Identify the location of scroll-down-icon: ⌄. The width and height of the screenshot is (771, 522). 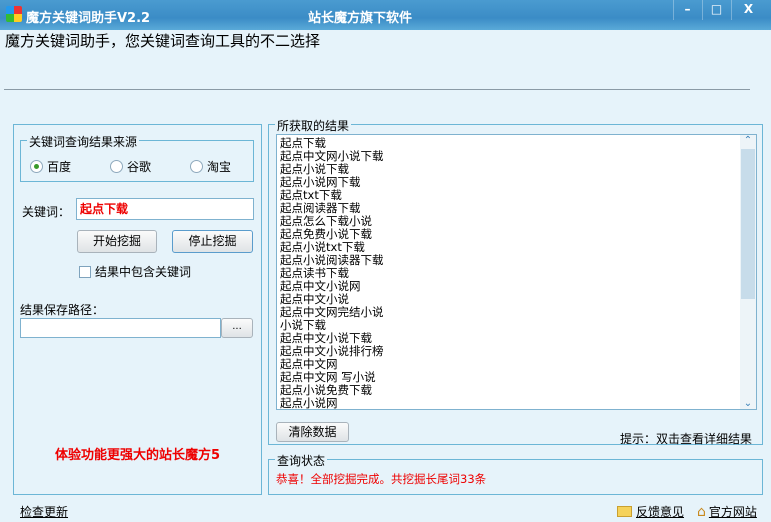
(748, 403).